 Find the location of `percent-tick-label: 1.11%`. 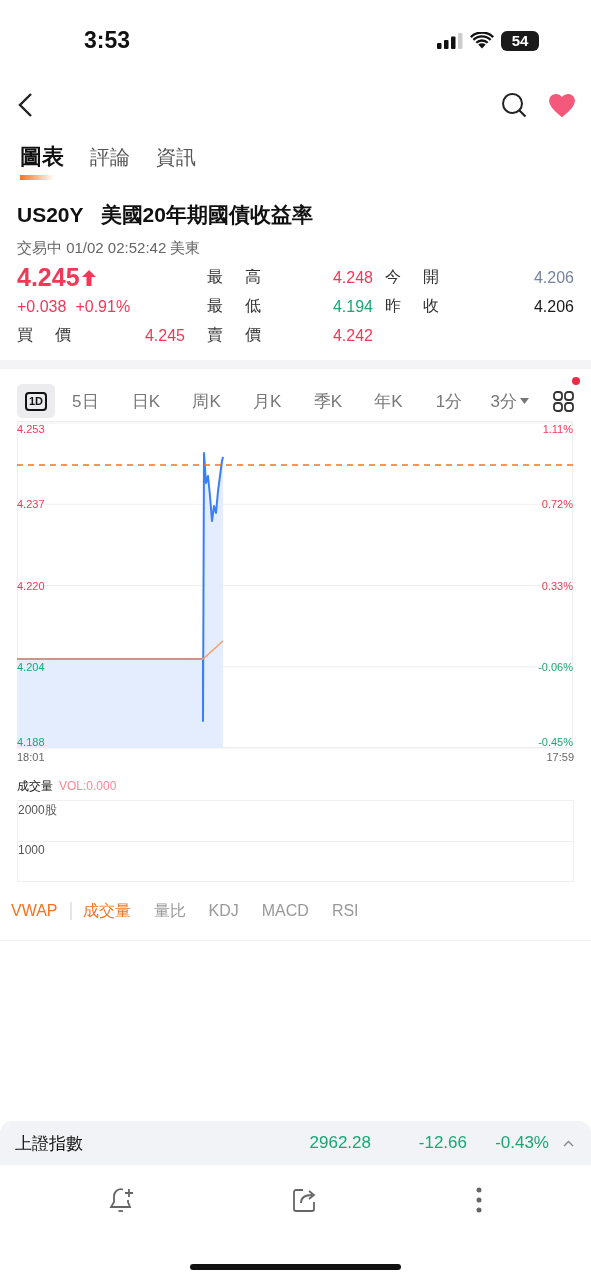

percent-tick-label: 1.11% is located at coordinates (557, 429).